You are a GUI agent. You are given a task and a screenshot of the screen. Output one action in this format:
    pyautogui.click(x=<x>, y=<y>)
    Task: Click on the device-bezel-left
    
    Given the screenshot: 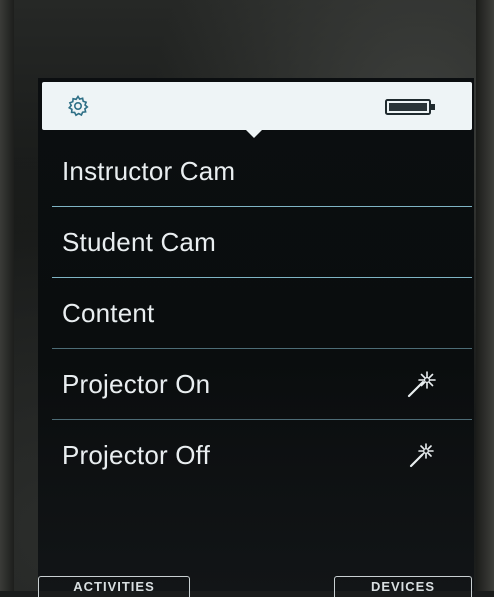 What is the action you would take?
    pyautogui.click(x=7, y=295)
    